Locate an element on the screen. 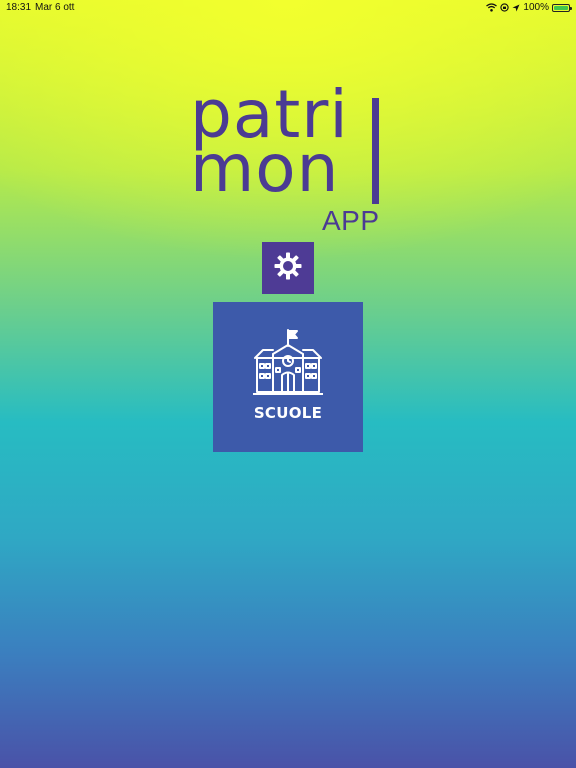 The height and width of the screenshot is (768, 576). logo-line-2: mon is located at coordinates (265, 168).